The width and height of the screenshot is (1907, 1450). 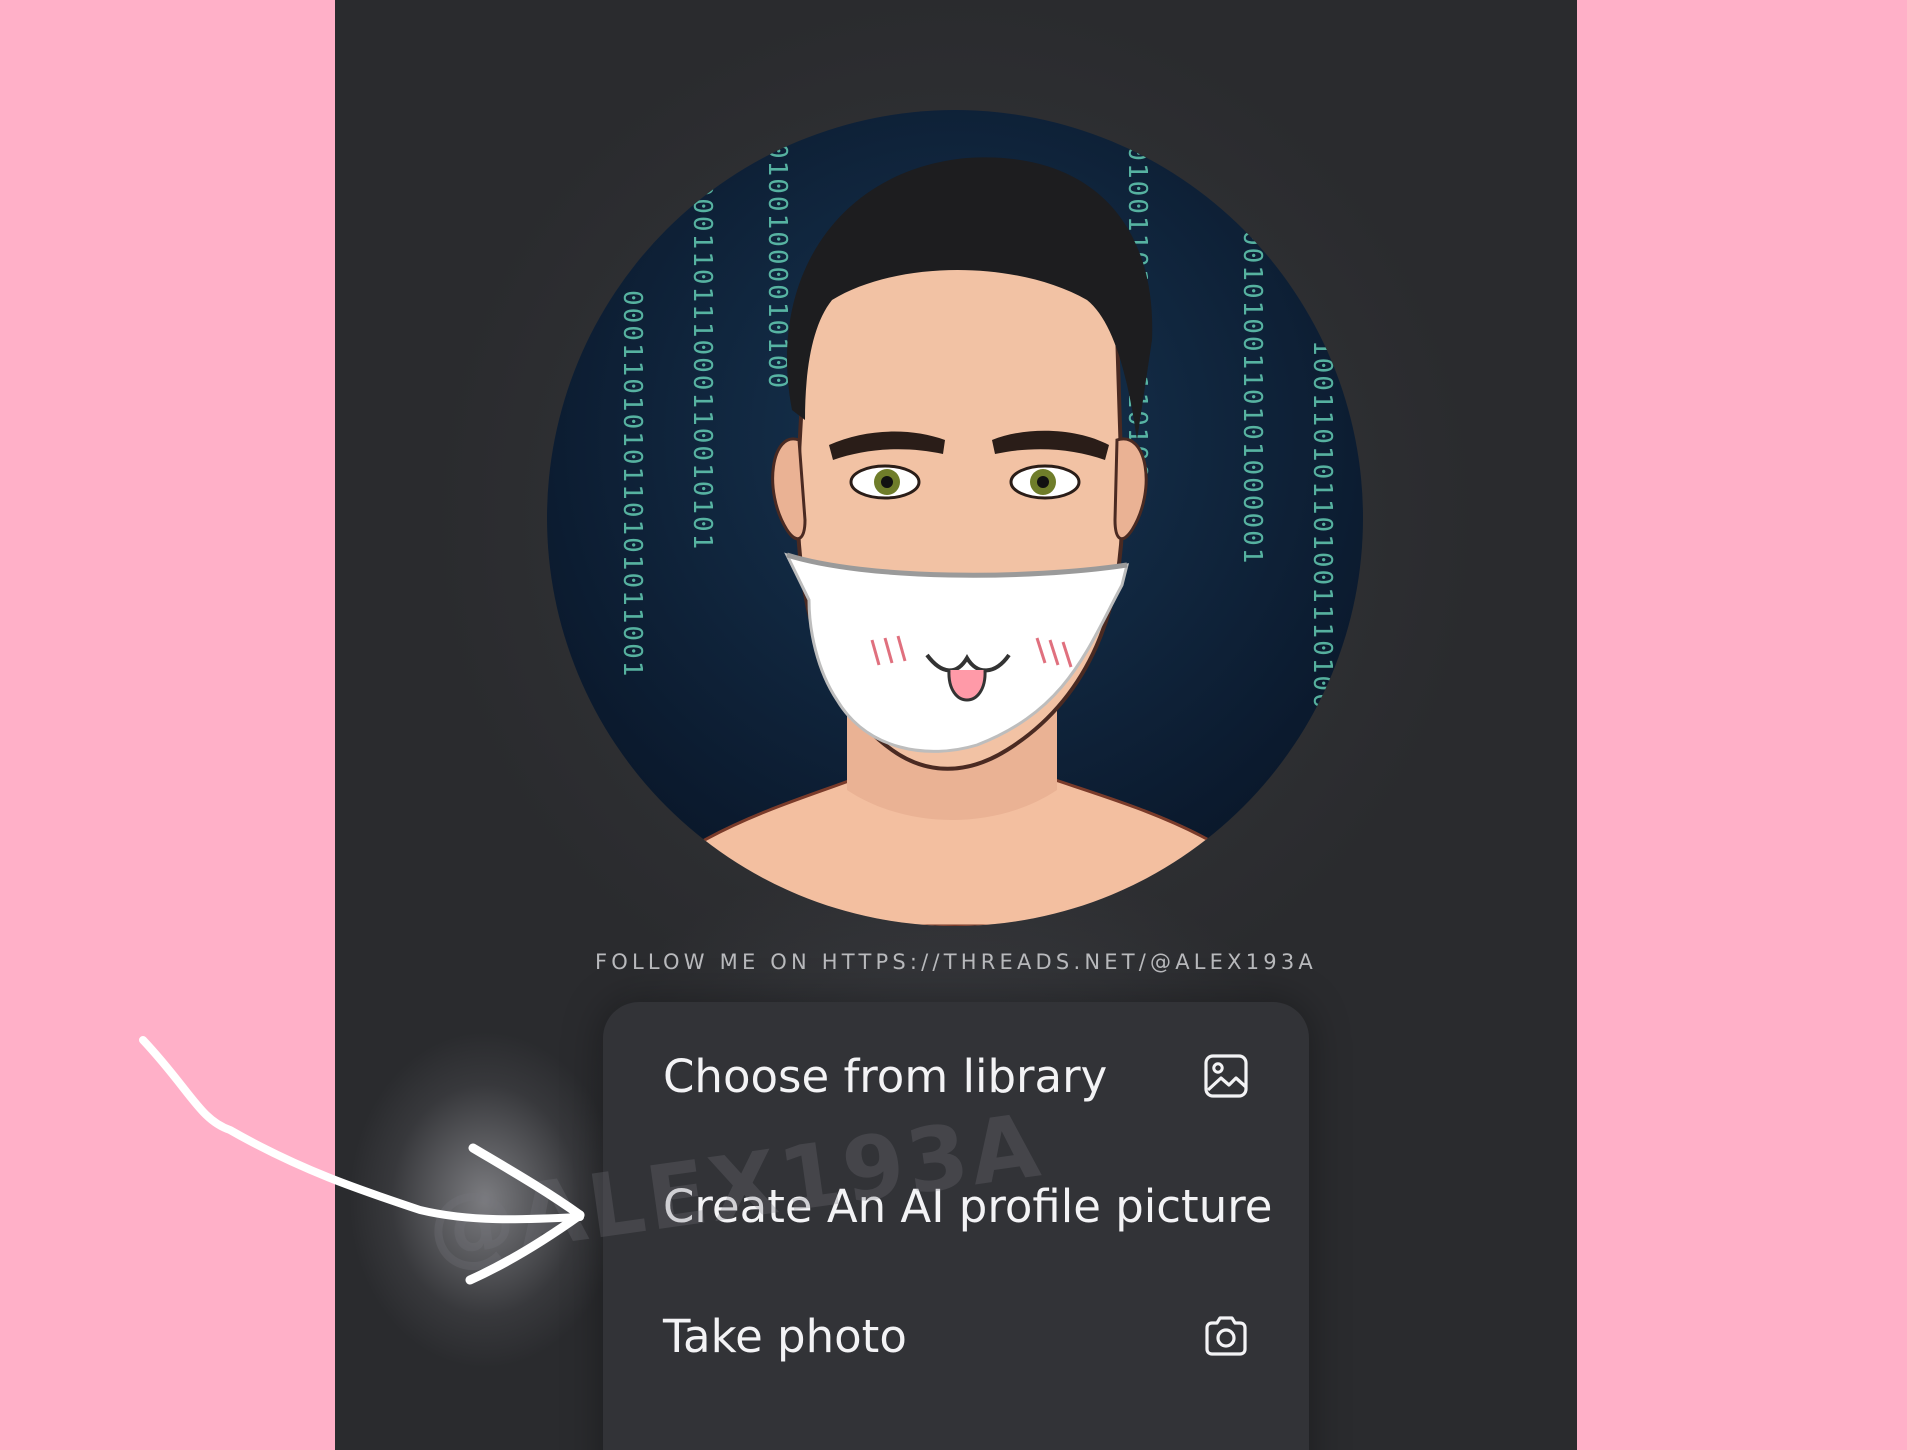 I want to click on menu-item-take-photo: Take photo, so click(x=956, y=1336).